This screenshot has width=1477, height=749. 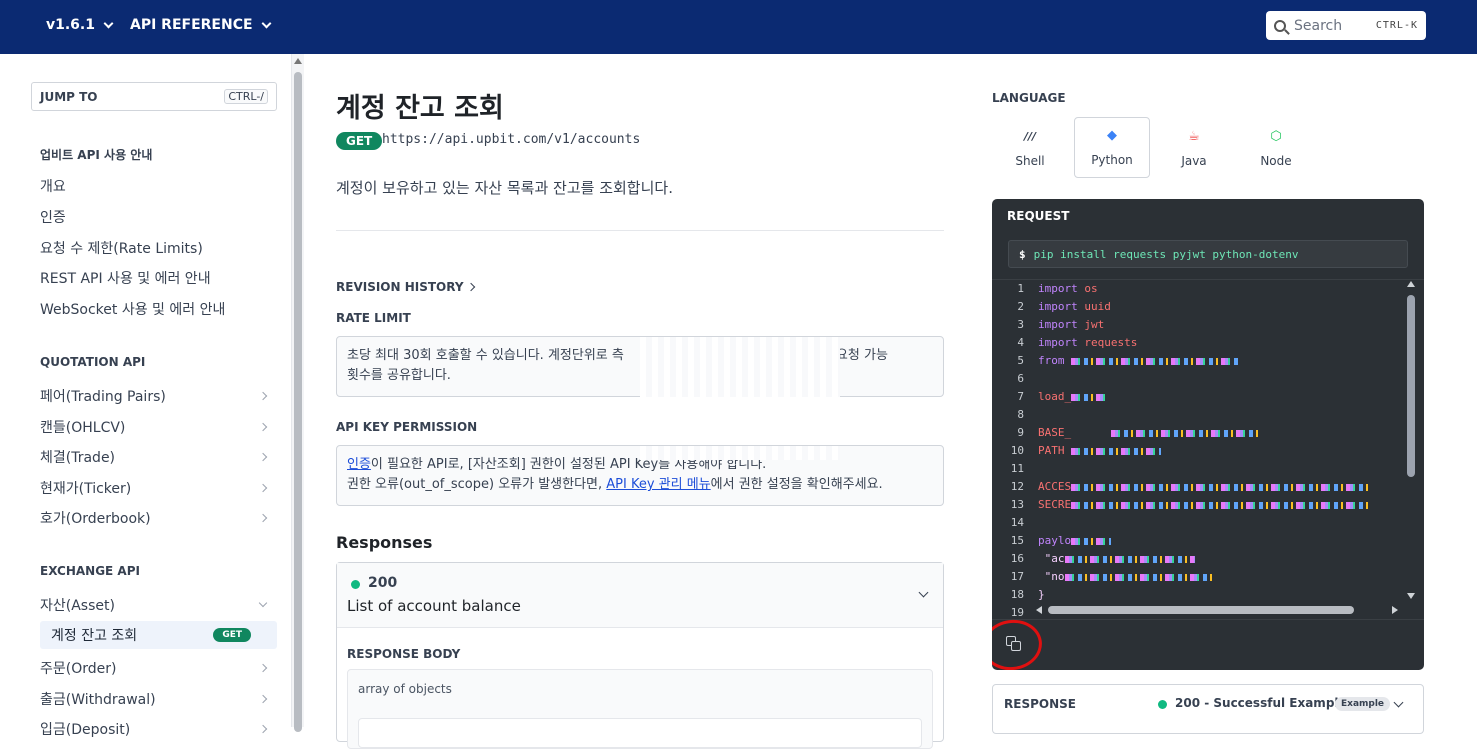 I want to click on code-line: 12 ACCES, so click(x=1200, y=487).